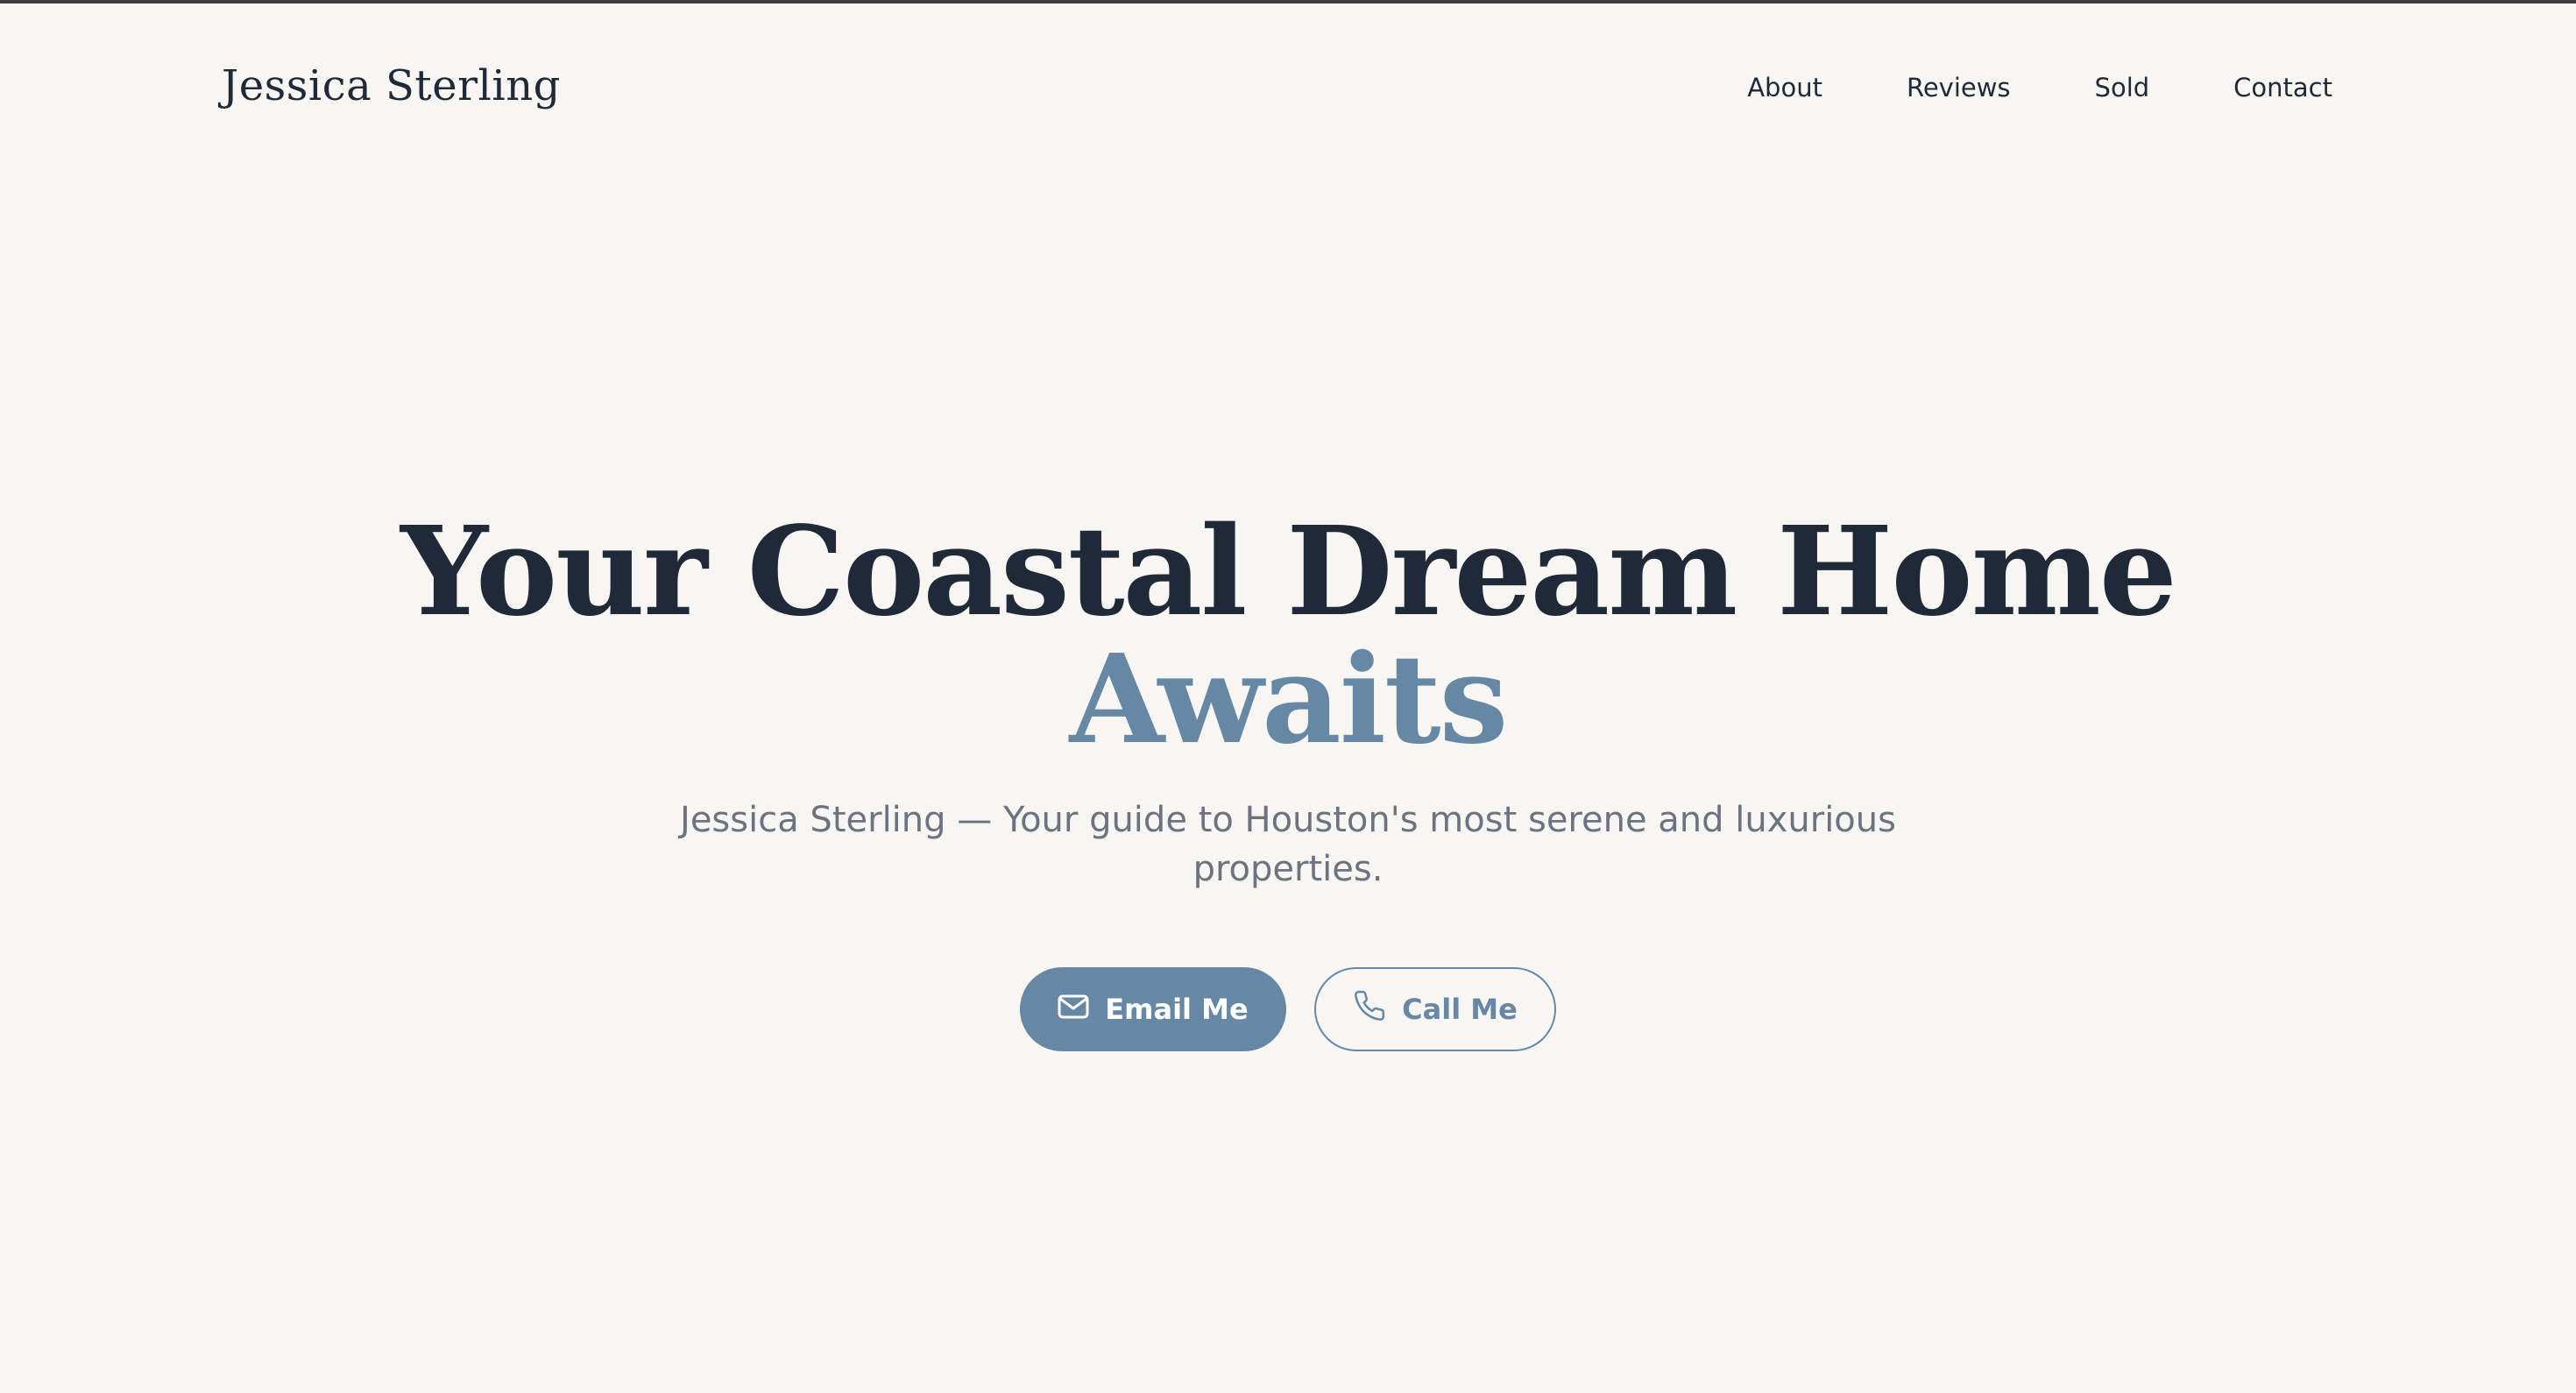  I want to click on nav-about-link: About, so click(1784, 88).